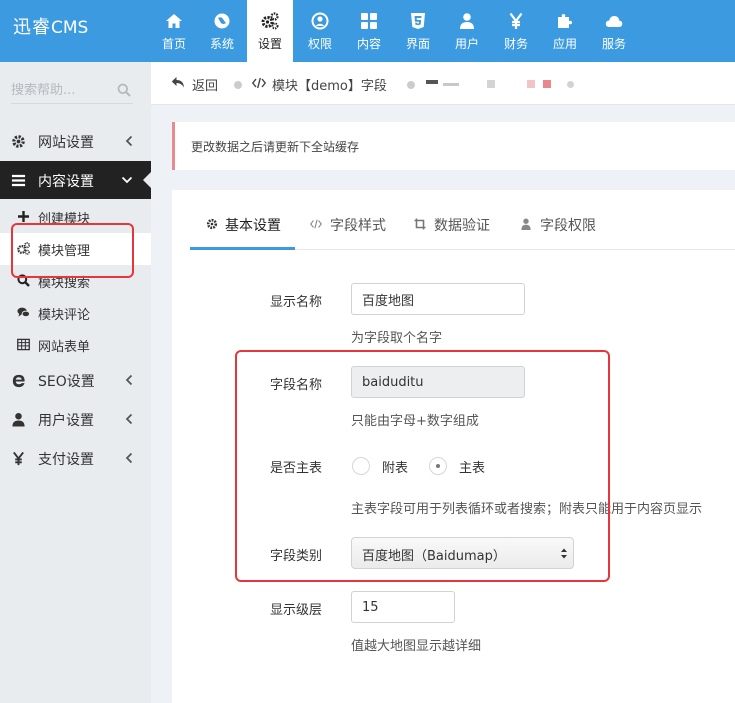  Describe the element at coordinates (418, 31) in the screenshot. I see `nav-item-interface: 界面` at that location.